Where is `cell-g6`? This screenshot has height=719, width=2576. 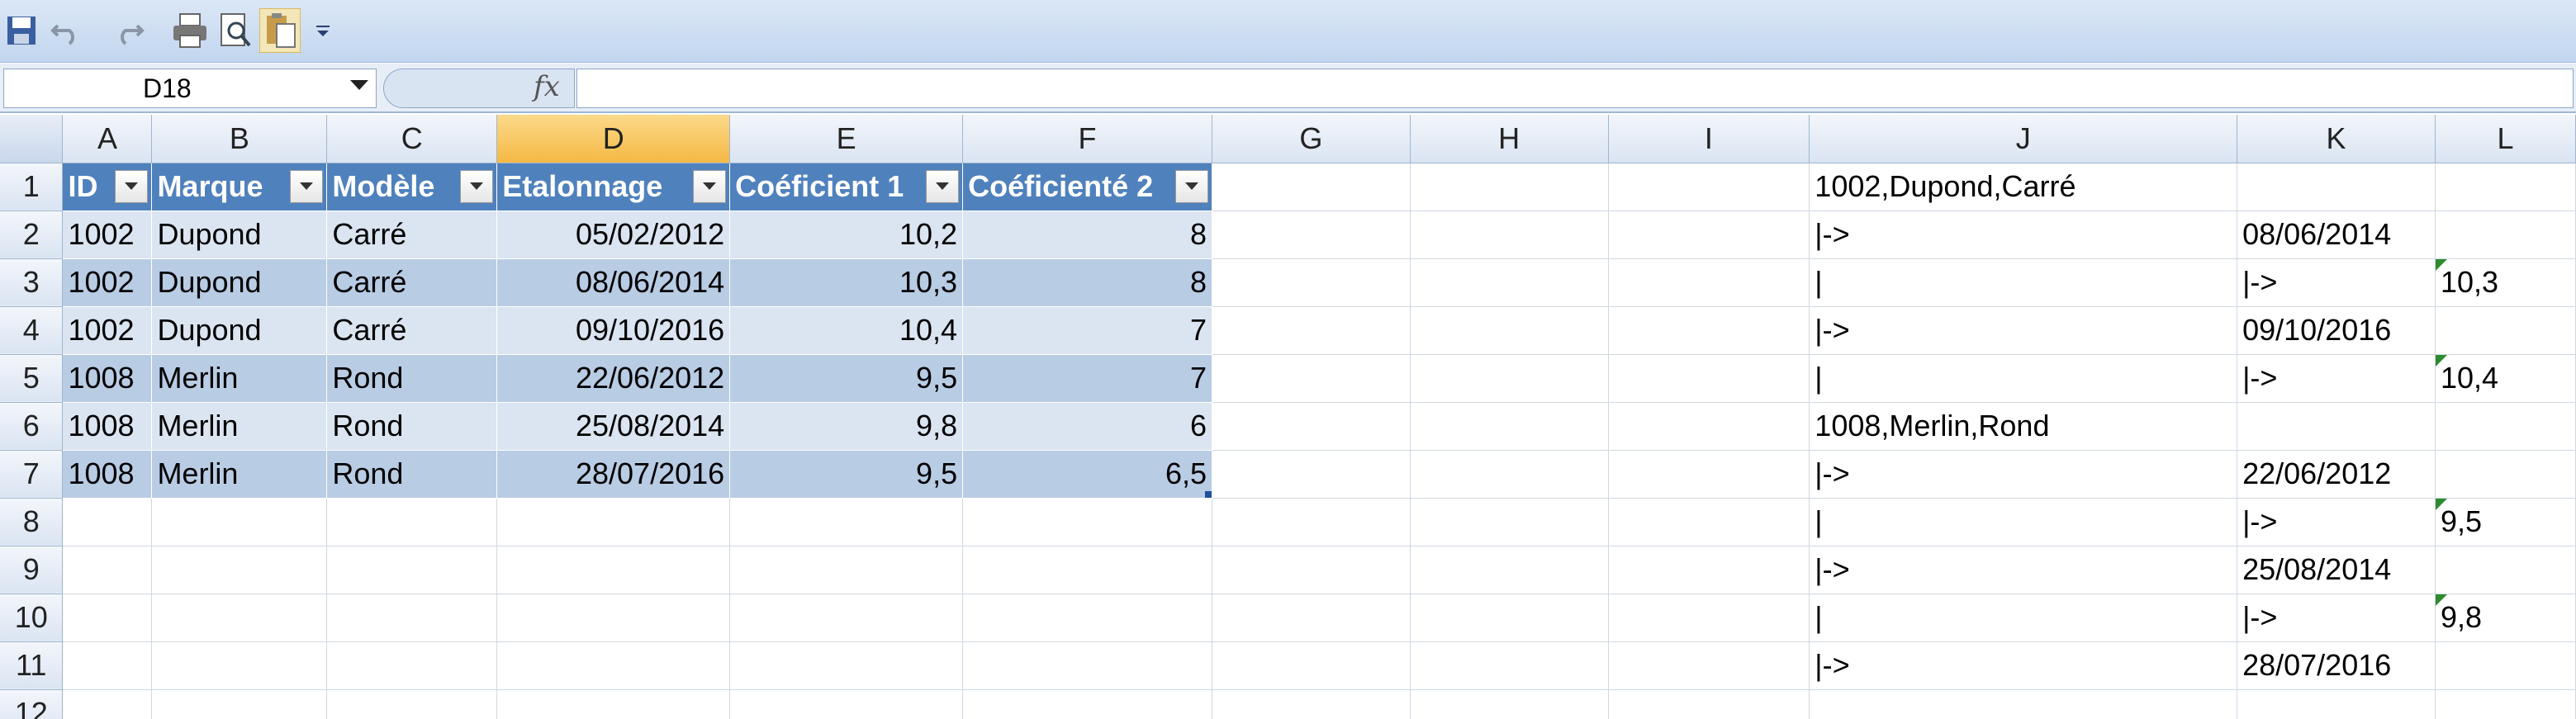
cell-g6 is located at coordinates (1311, 426).